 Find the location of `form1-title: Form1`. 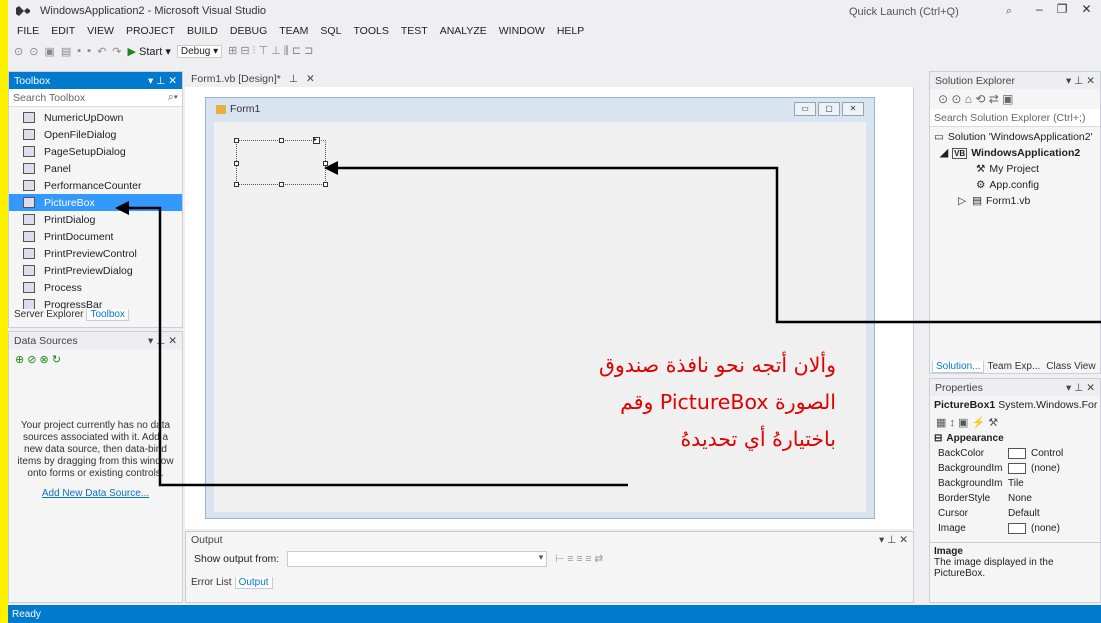

form1-title: Form1 is located at coordinates (245, 109).